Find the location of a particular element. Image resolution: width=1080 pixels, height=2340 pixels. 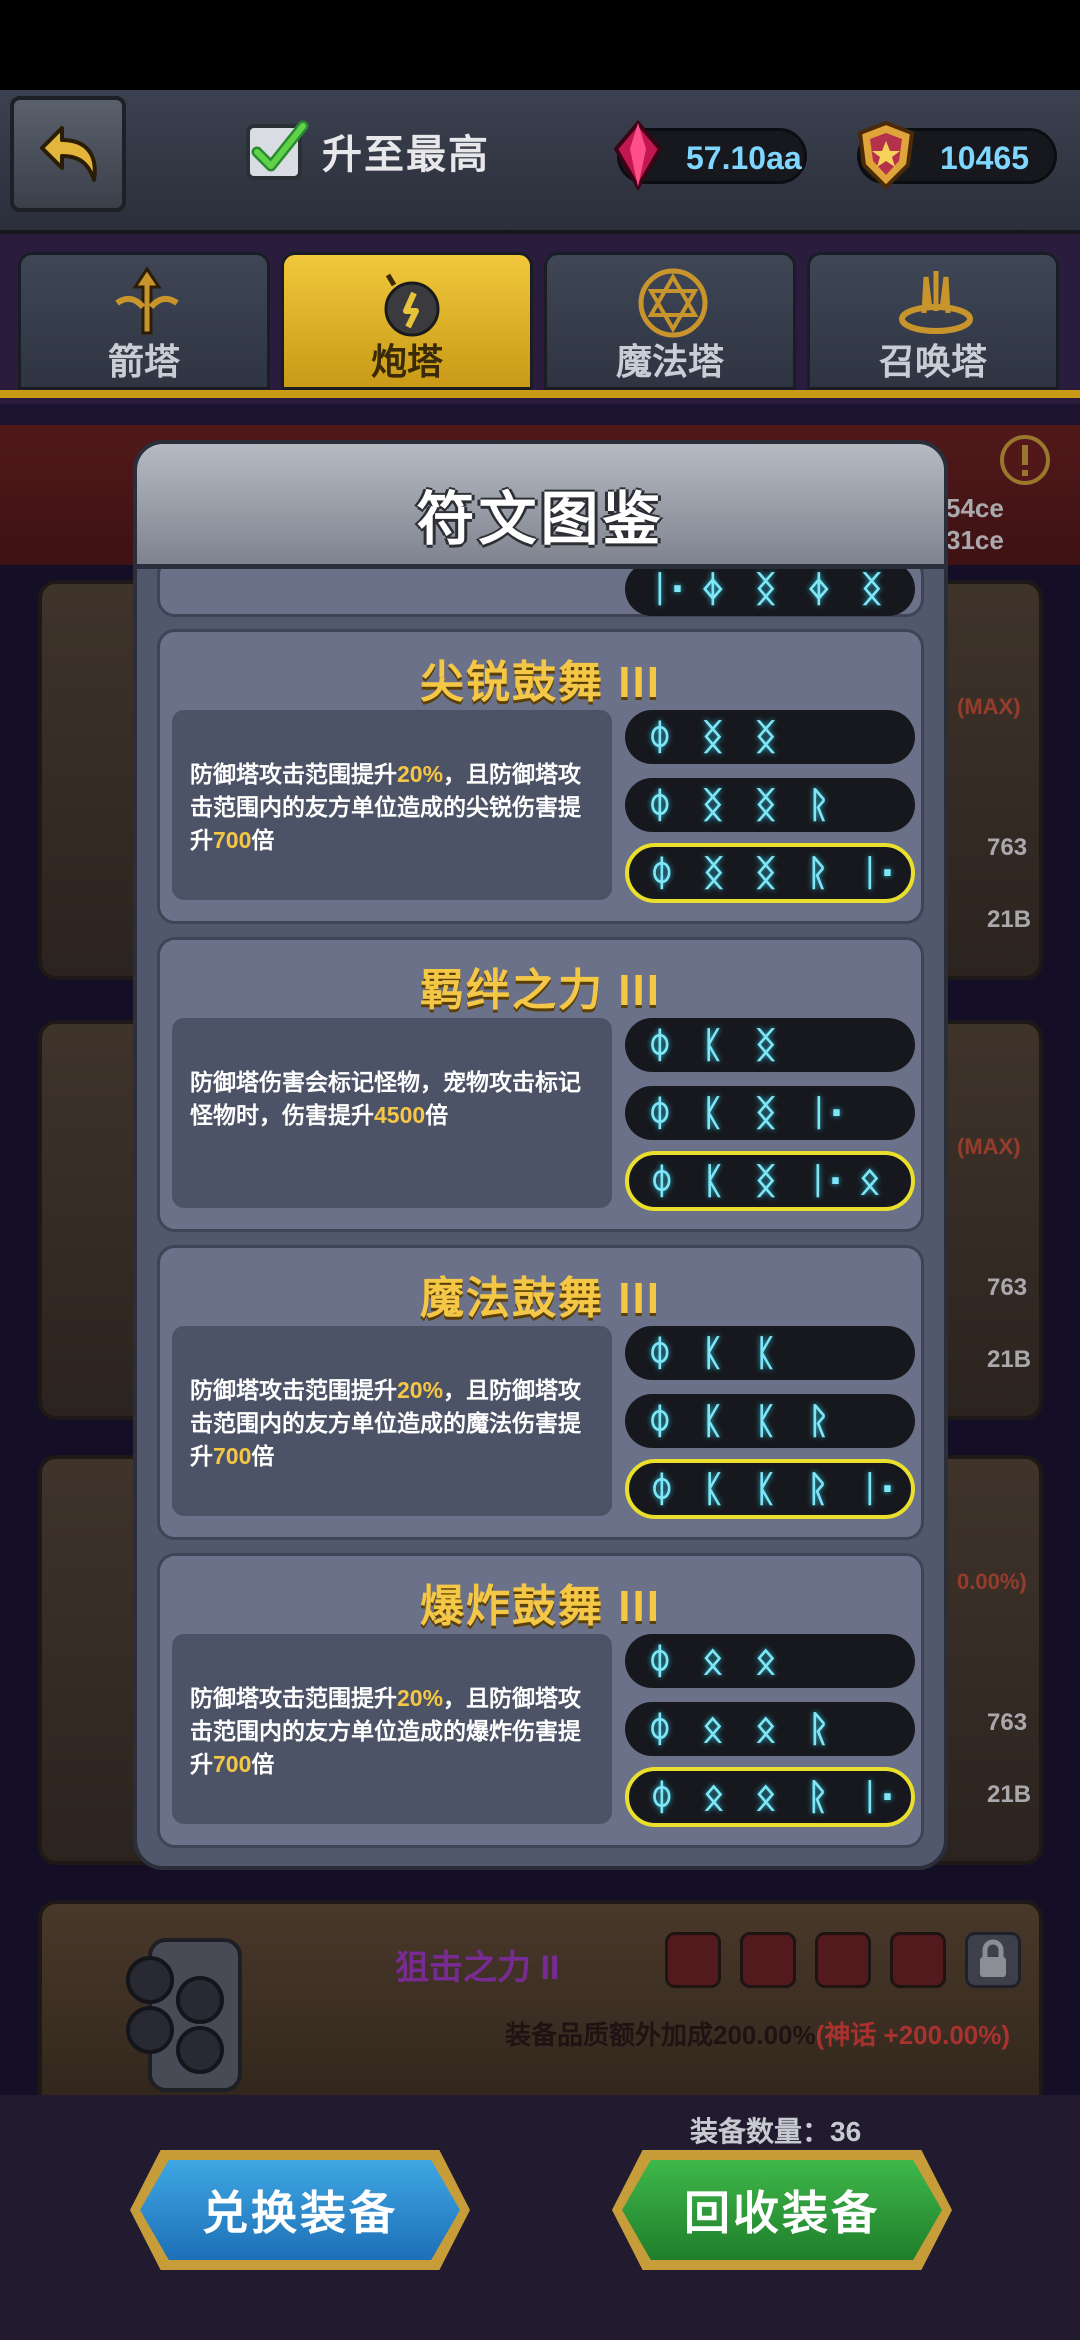

rune-description: 防御塔攻击范围提升20%，且防御塔攻击范围内的友方单位造成的魔法伤害提升700倍 is located at coordinates (392, 1421).